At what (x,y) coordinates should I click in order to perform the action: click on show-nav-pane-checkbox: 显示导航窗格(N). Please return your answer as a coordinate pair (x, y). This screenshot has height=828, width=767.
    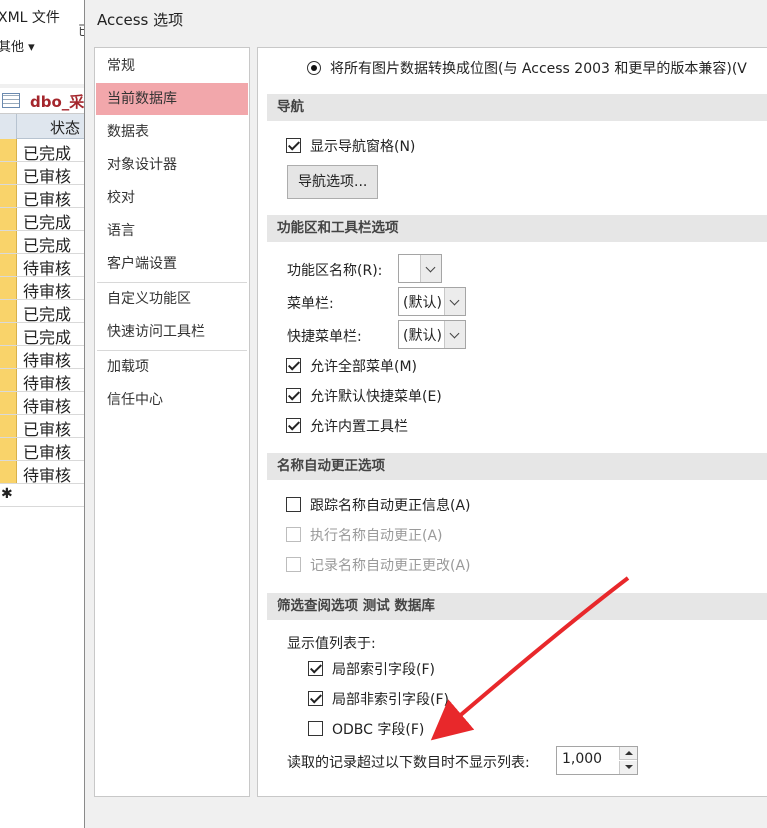
    Looking at the image, I should click on (350, 146).